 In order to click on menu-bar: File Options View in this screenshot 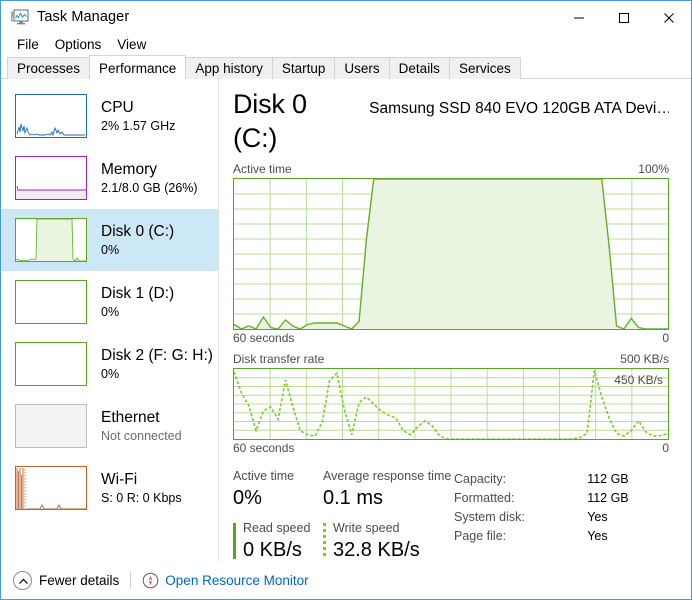, I will do `click(346, 44)`.